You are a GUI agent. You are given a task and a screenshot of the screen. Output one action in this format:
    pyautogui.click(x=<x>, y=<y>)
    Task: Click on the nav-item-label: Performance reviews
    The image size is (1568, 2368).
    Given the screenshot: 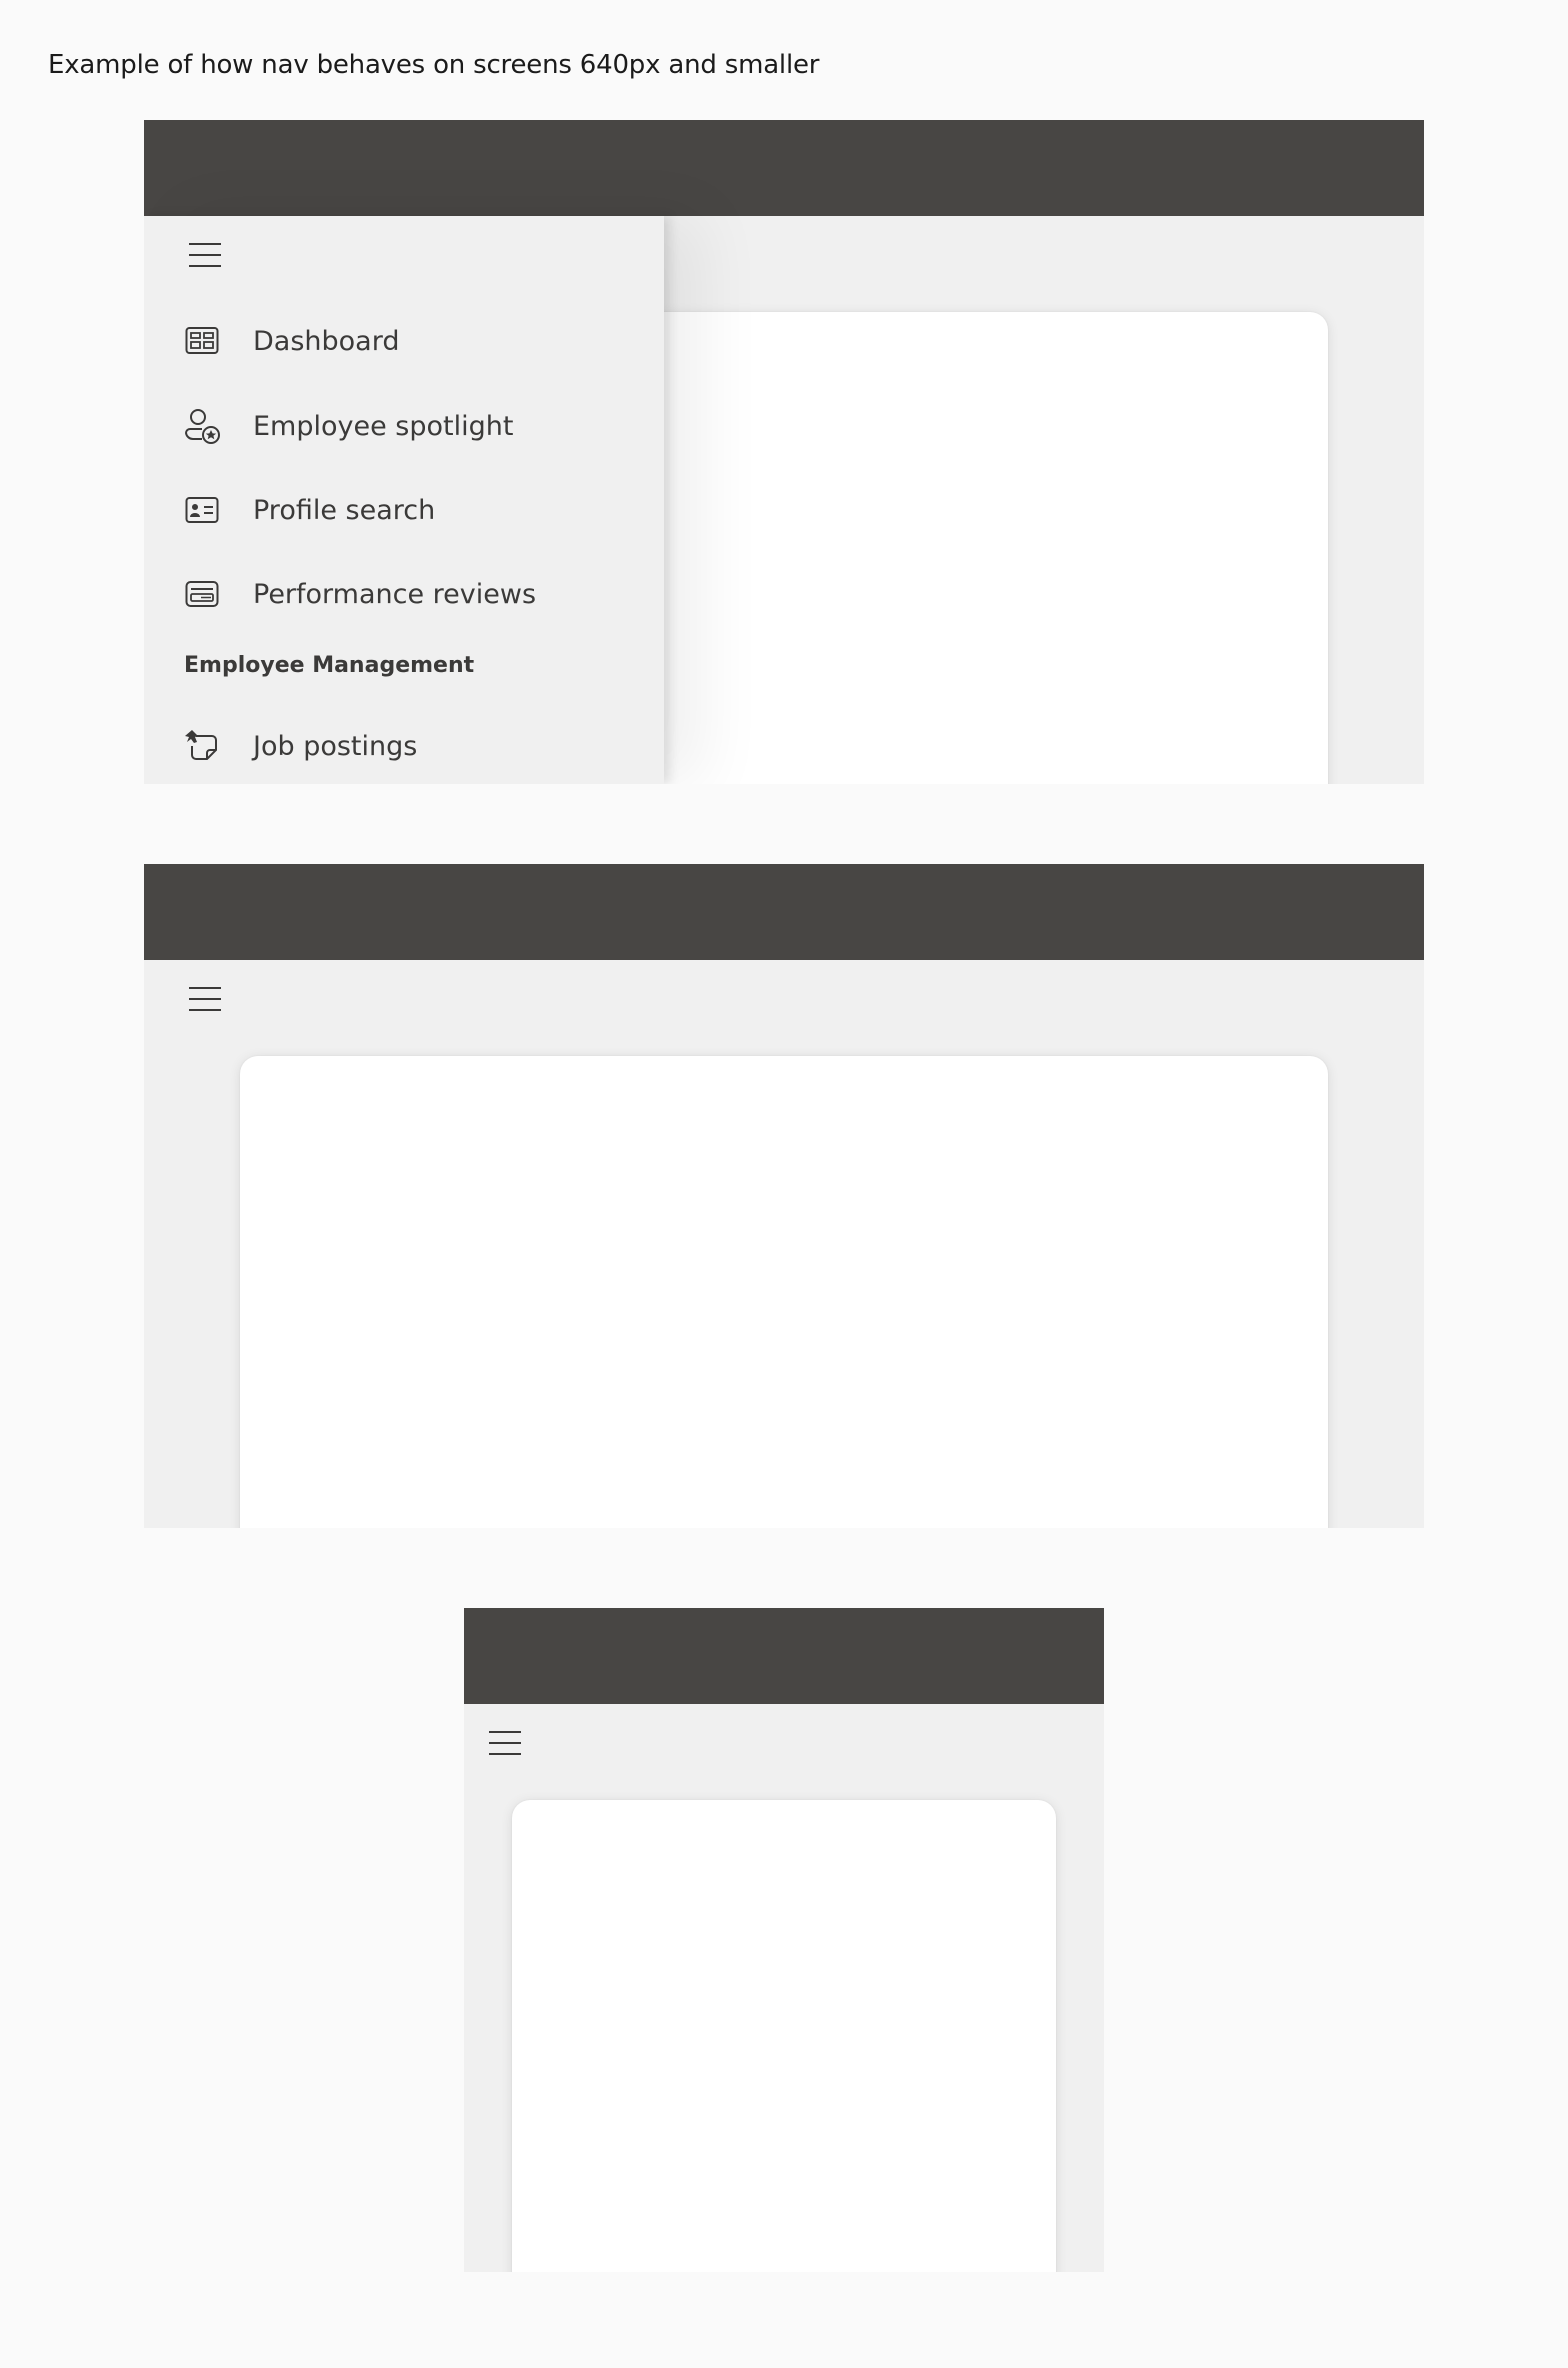 What is the action you would take?
    pyautogui.click(x=395, y=594)
    